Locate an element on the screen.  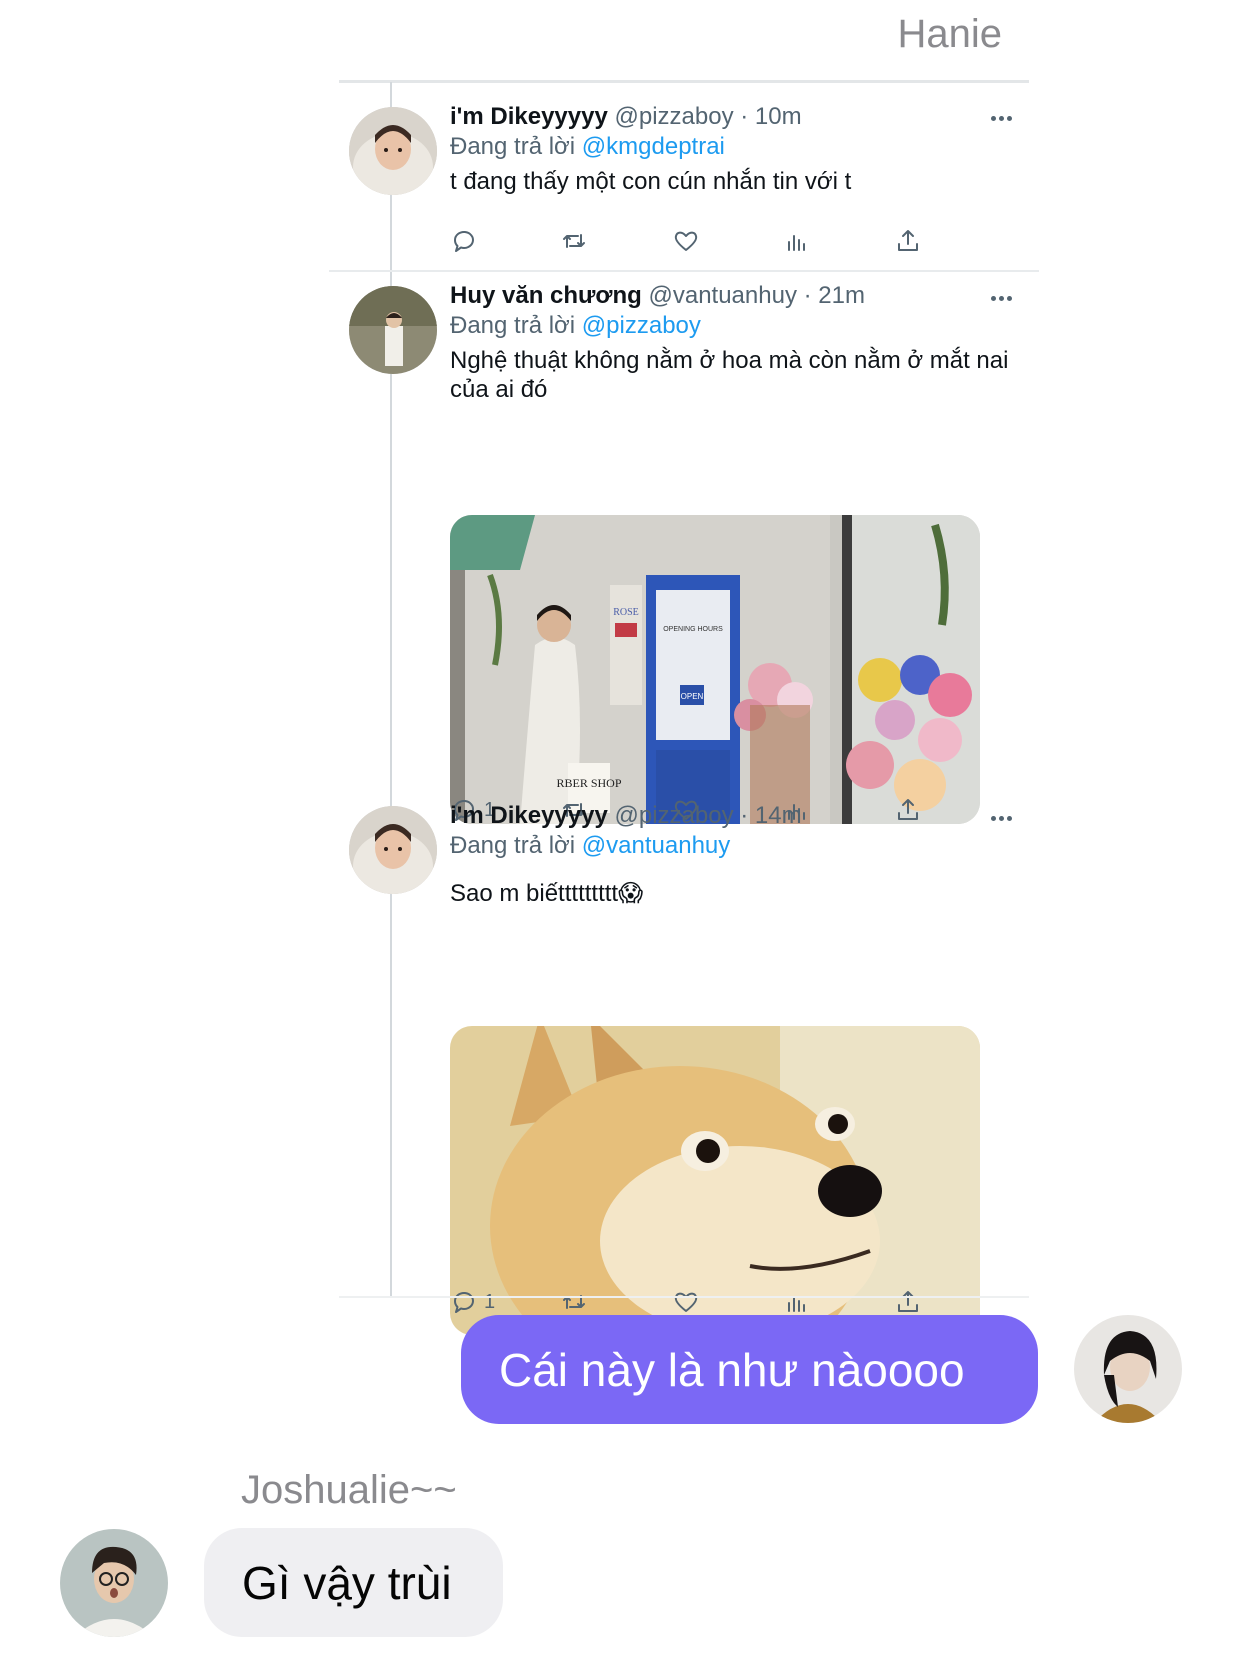
timestamp: · 21m is located at coordinates (834, 295).